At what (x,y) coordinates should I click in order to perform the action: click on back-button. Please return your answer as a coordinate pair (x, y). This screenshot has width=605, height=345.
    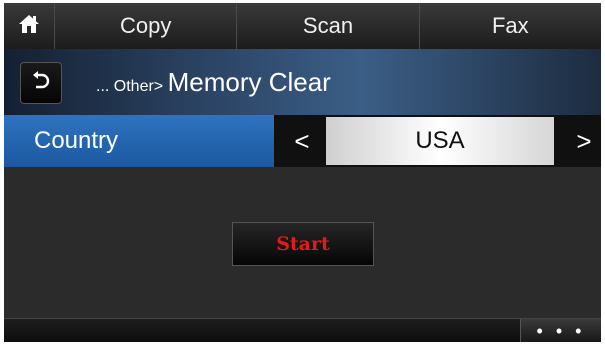
    Looking at the image, I should click on (41, 83).